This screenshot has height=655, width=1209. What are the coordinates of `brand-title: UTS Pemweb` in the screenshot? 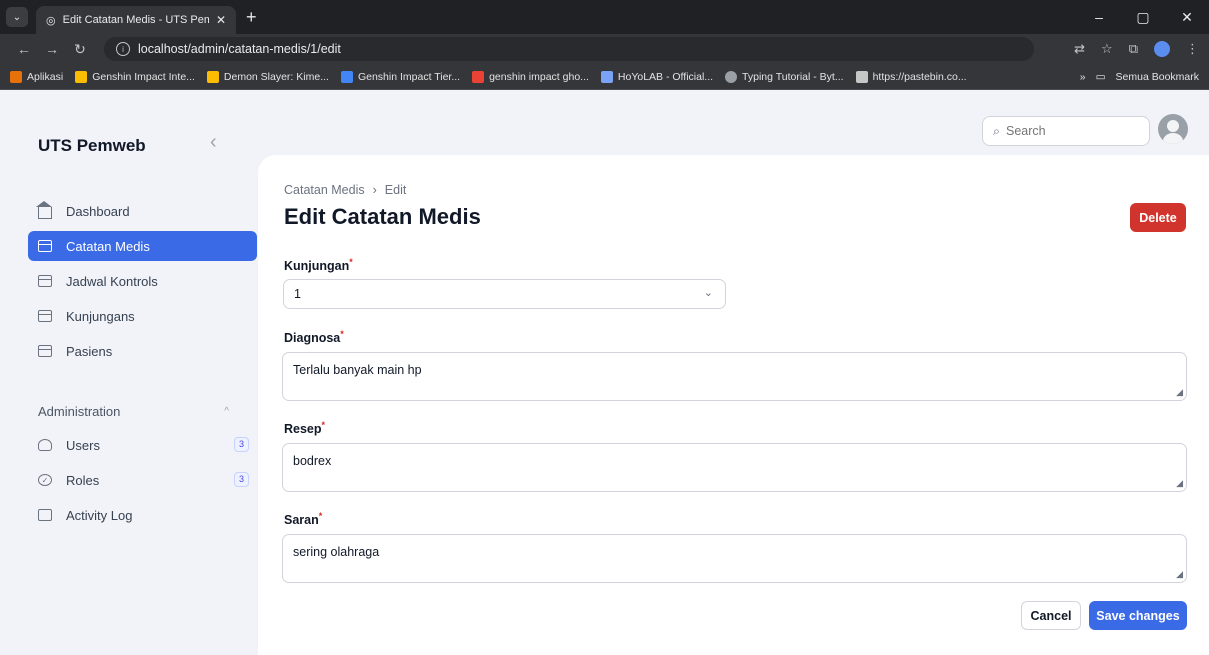 It's located at (92, 146).